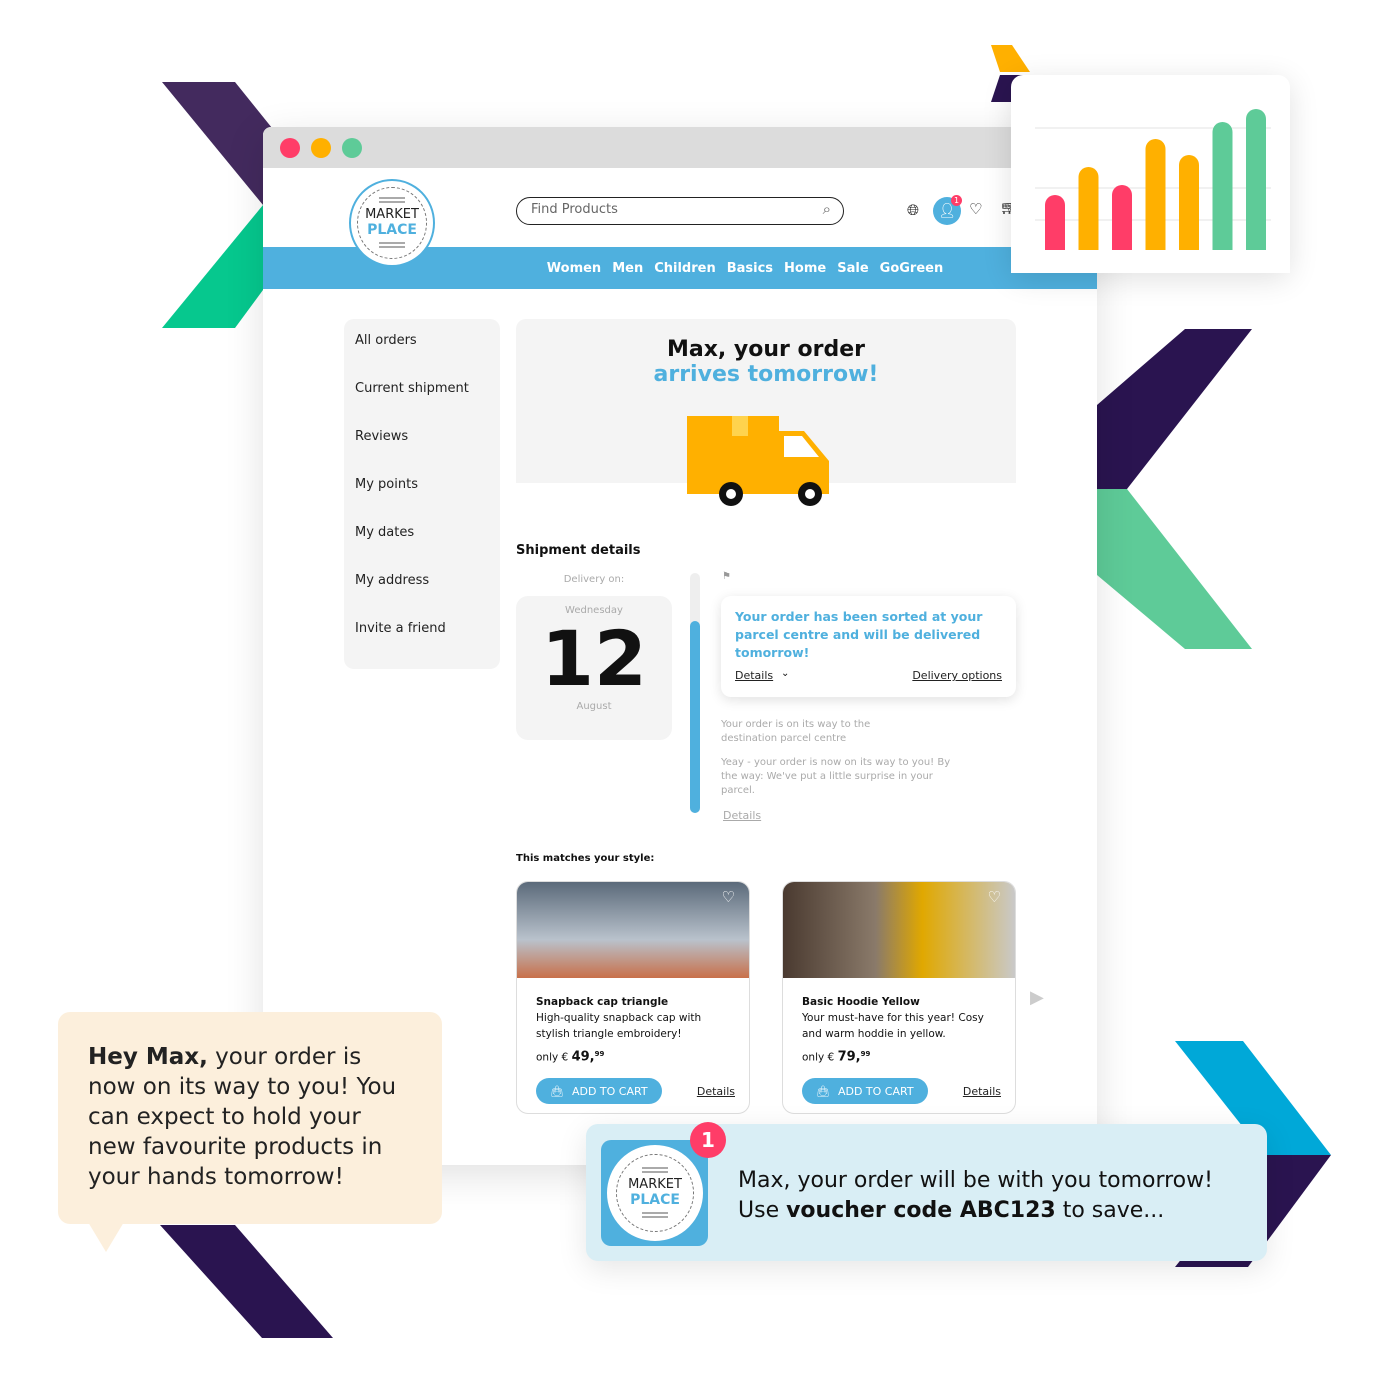 This screenshot has width=1400, height=1400. What do you see at coordinates (422, 549) in the screenshot?
I see `sidebar-item-my-dates: My dates` at bounding box center [422, 549].